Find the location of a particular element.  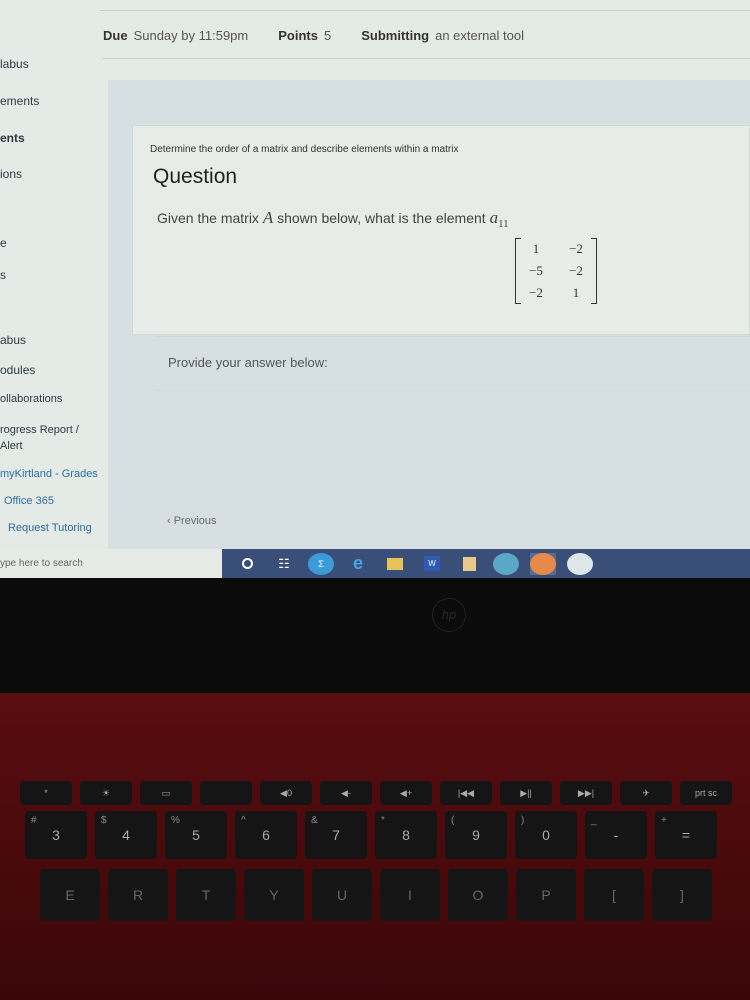

key: ◀+ is located at coordinates (406, 793).